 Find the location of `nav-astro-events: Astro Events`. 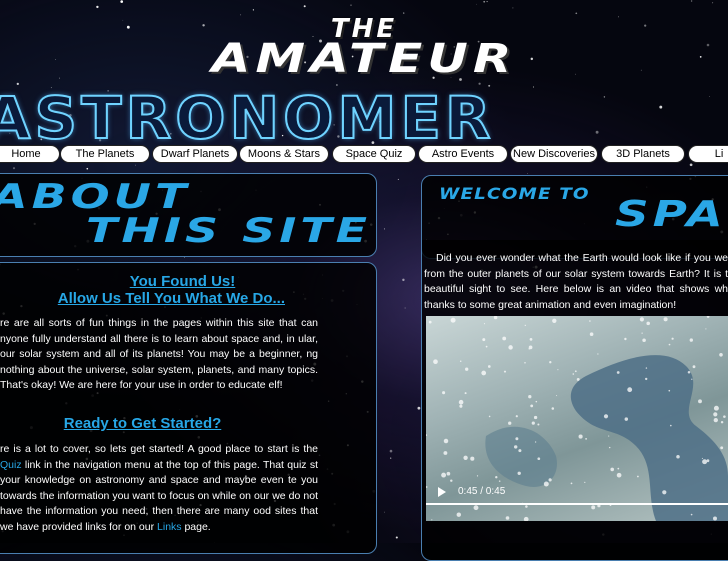

nav-astro-events: Astro Events is located at coordinates (463, 154).